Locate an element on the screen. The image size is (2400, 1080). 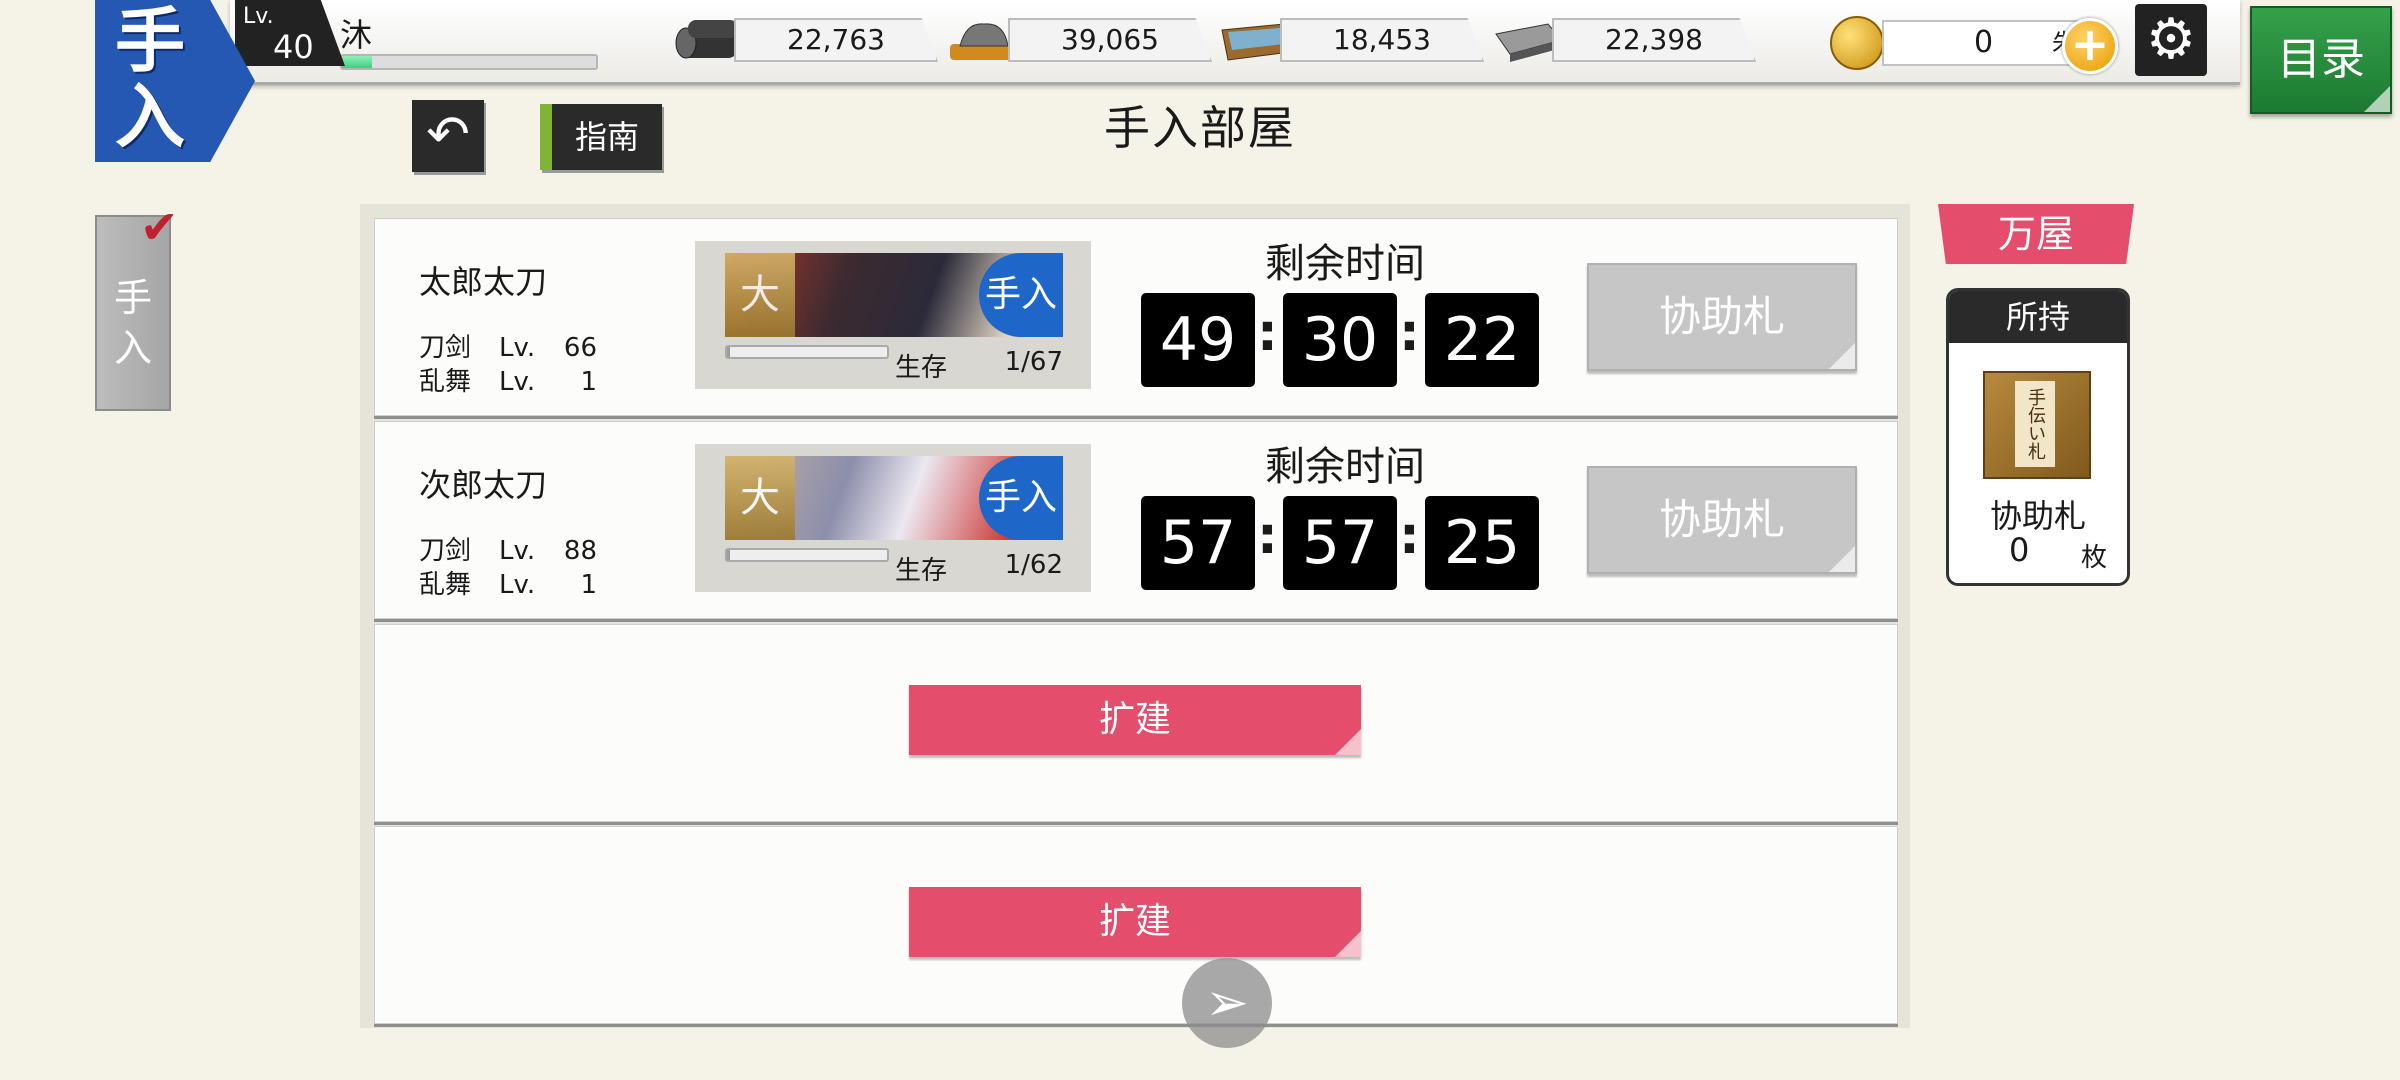
guide-button: 指南 is located at coordinates (601, 137).